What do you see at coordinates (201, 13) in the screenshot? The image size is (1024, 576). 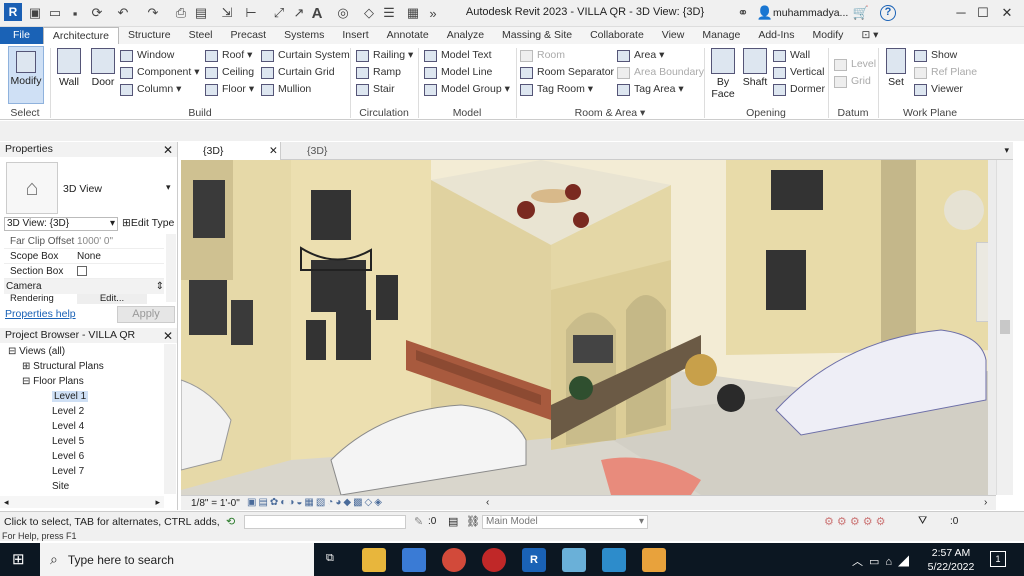 I see `pdf-icon: ▤` at bounding box center [201, 13].